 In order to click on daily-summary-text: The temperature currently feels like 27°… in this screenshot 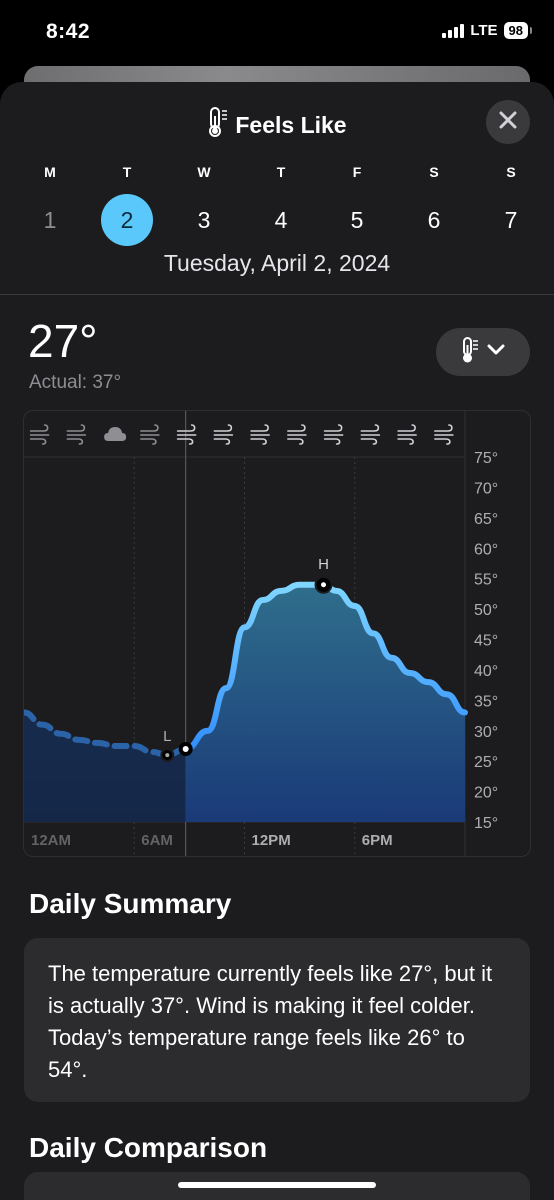, I will do `click(270, 1021)`.